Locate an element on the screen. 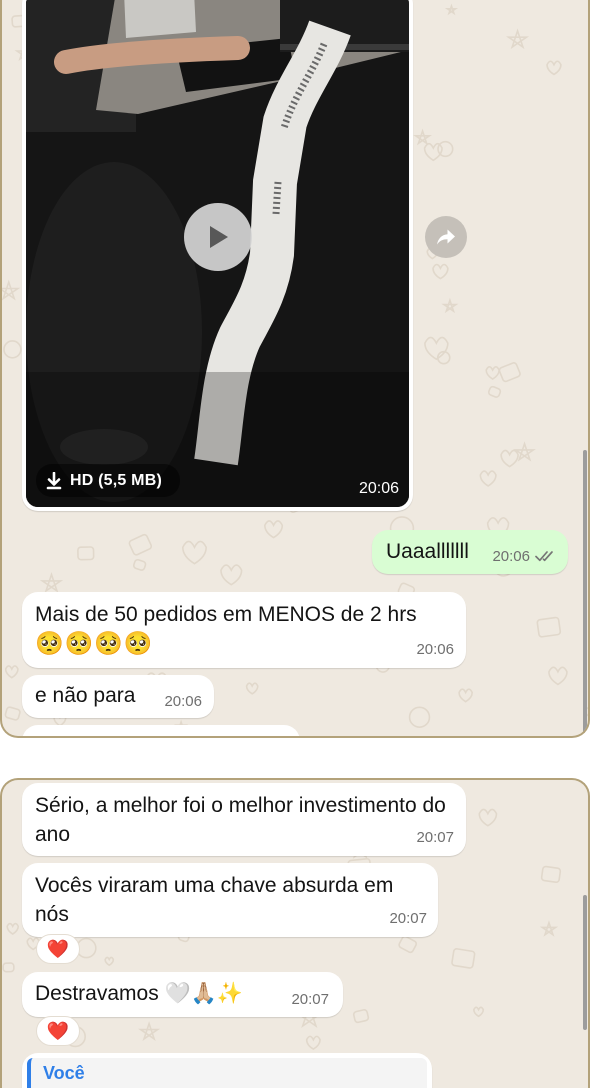 The width and height of the screenshot is (590, 1088). reply-sender: Você is located at coordinates (64, 1073).